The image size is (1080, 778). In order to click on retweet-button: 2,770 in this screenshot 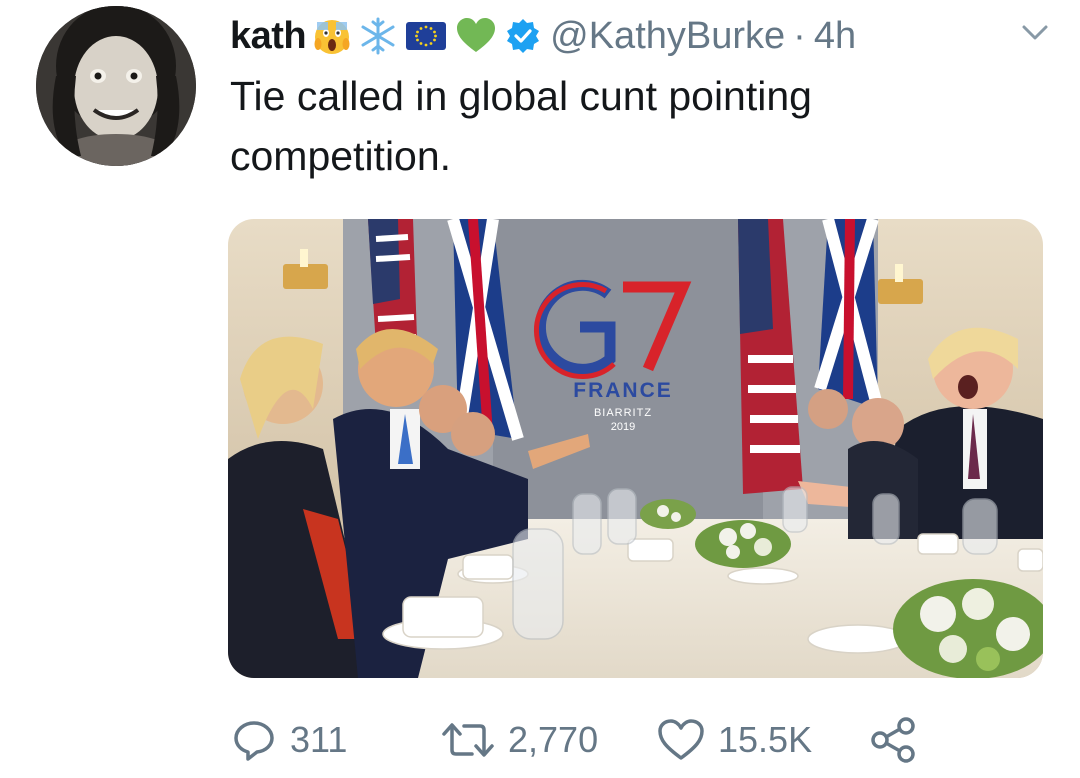, I will do `click(519, 740)`.